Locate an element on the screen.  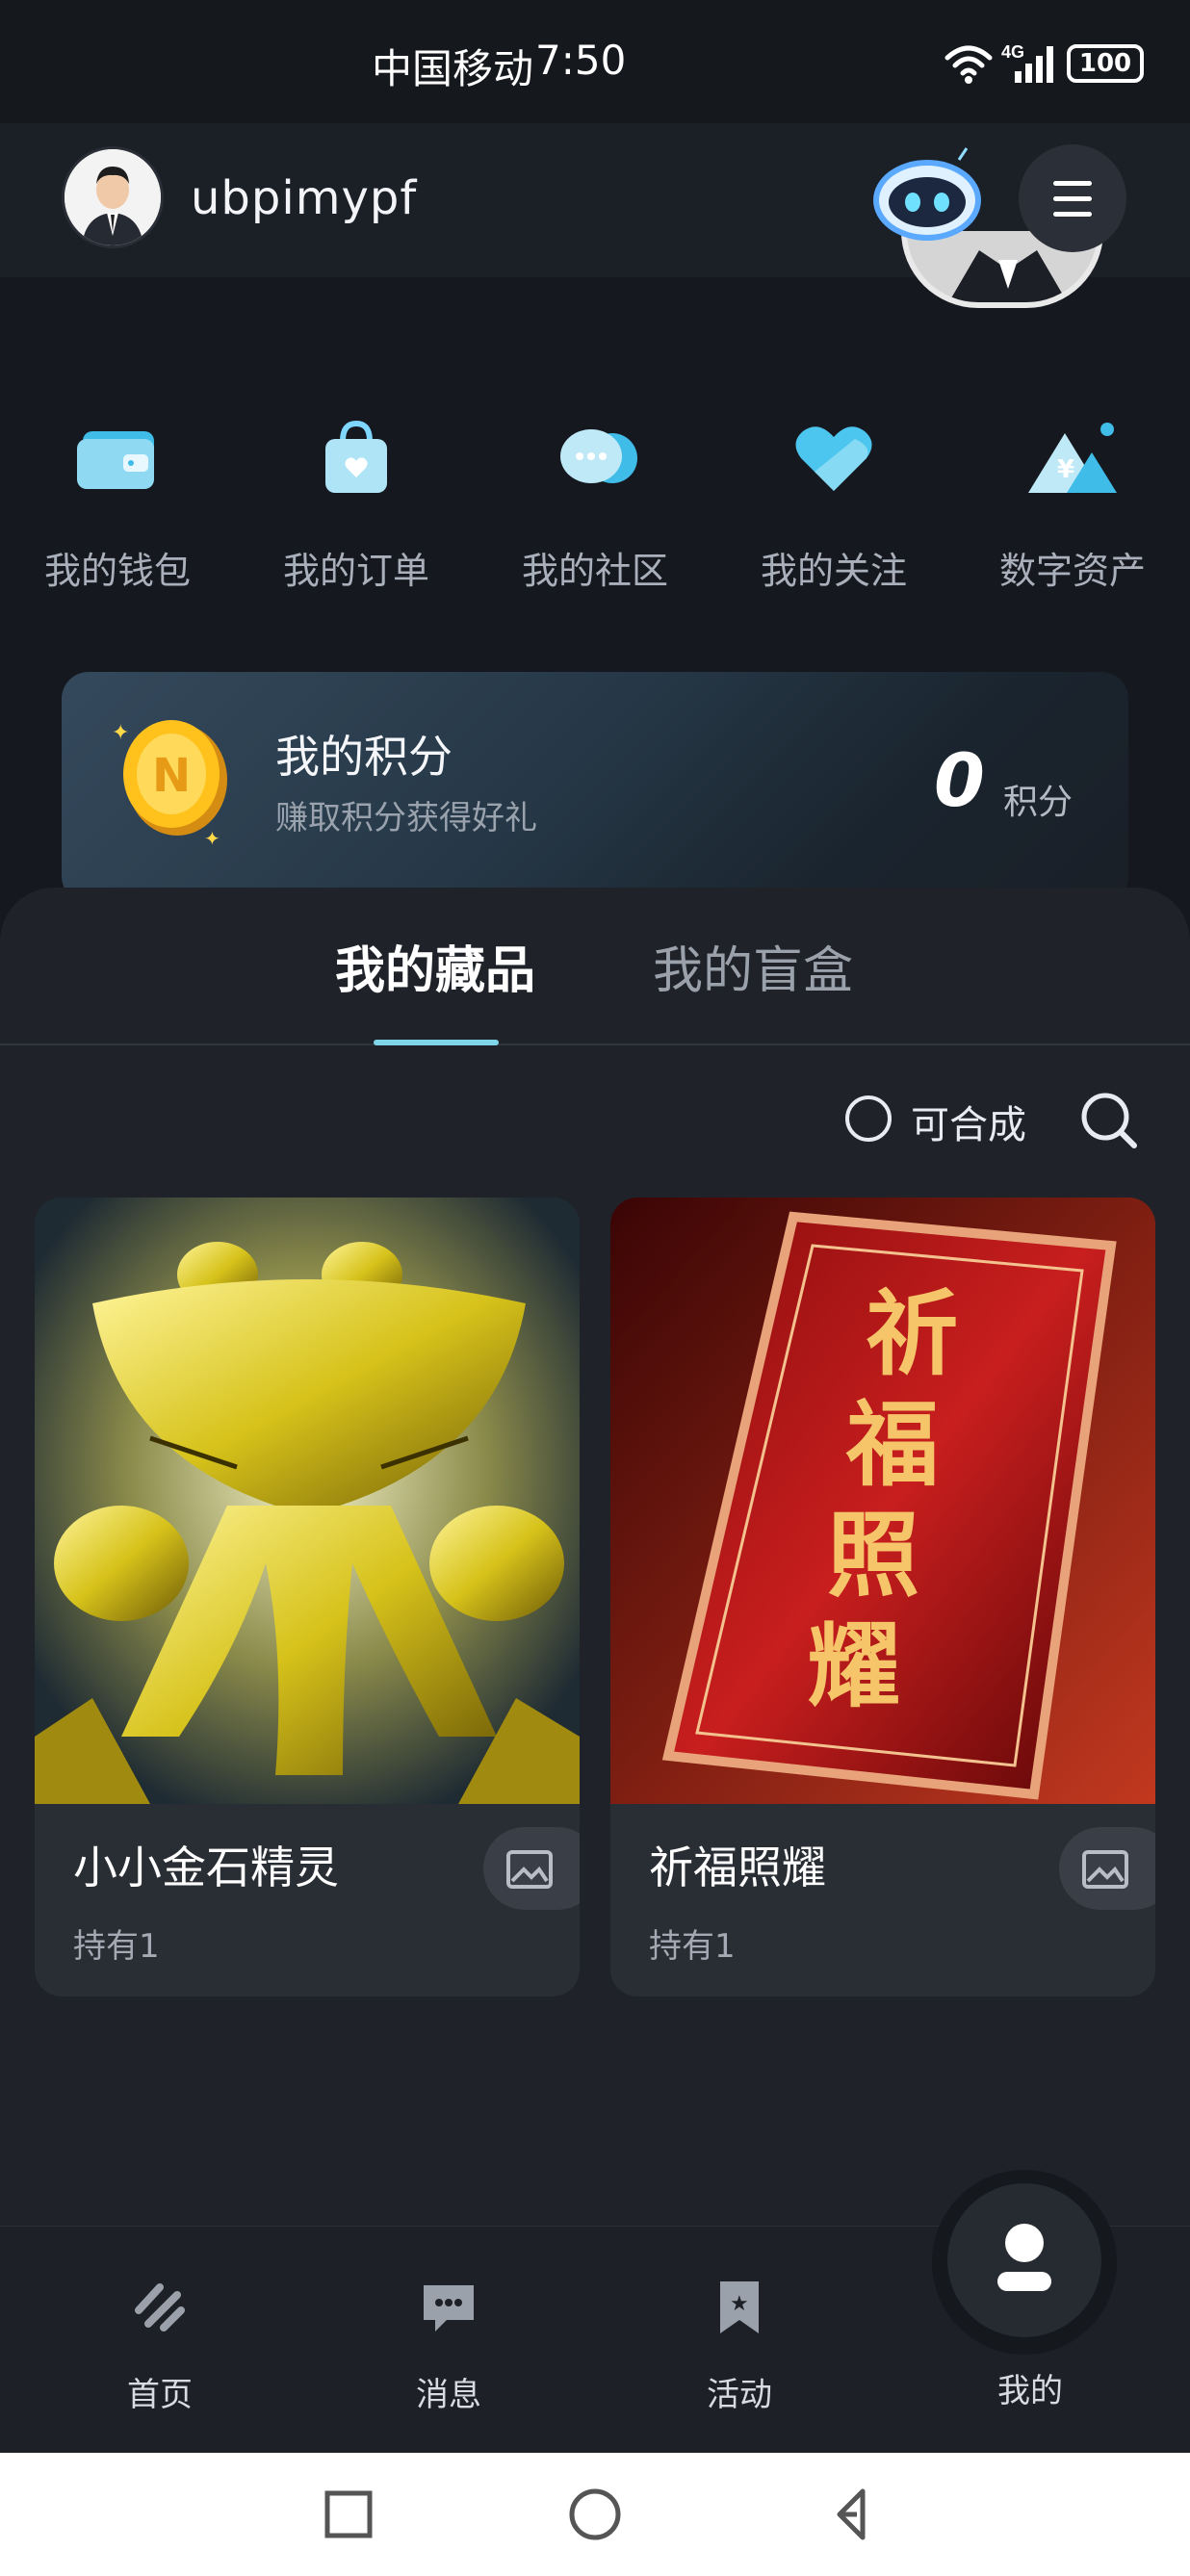
tab-divider is located at coordinates (595, 1044).